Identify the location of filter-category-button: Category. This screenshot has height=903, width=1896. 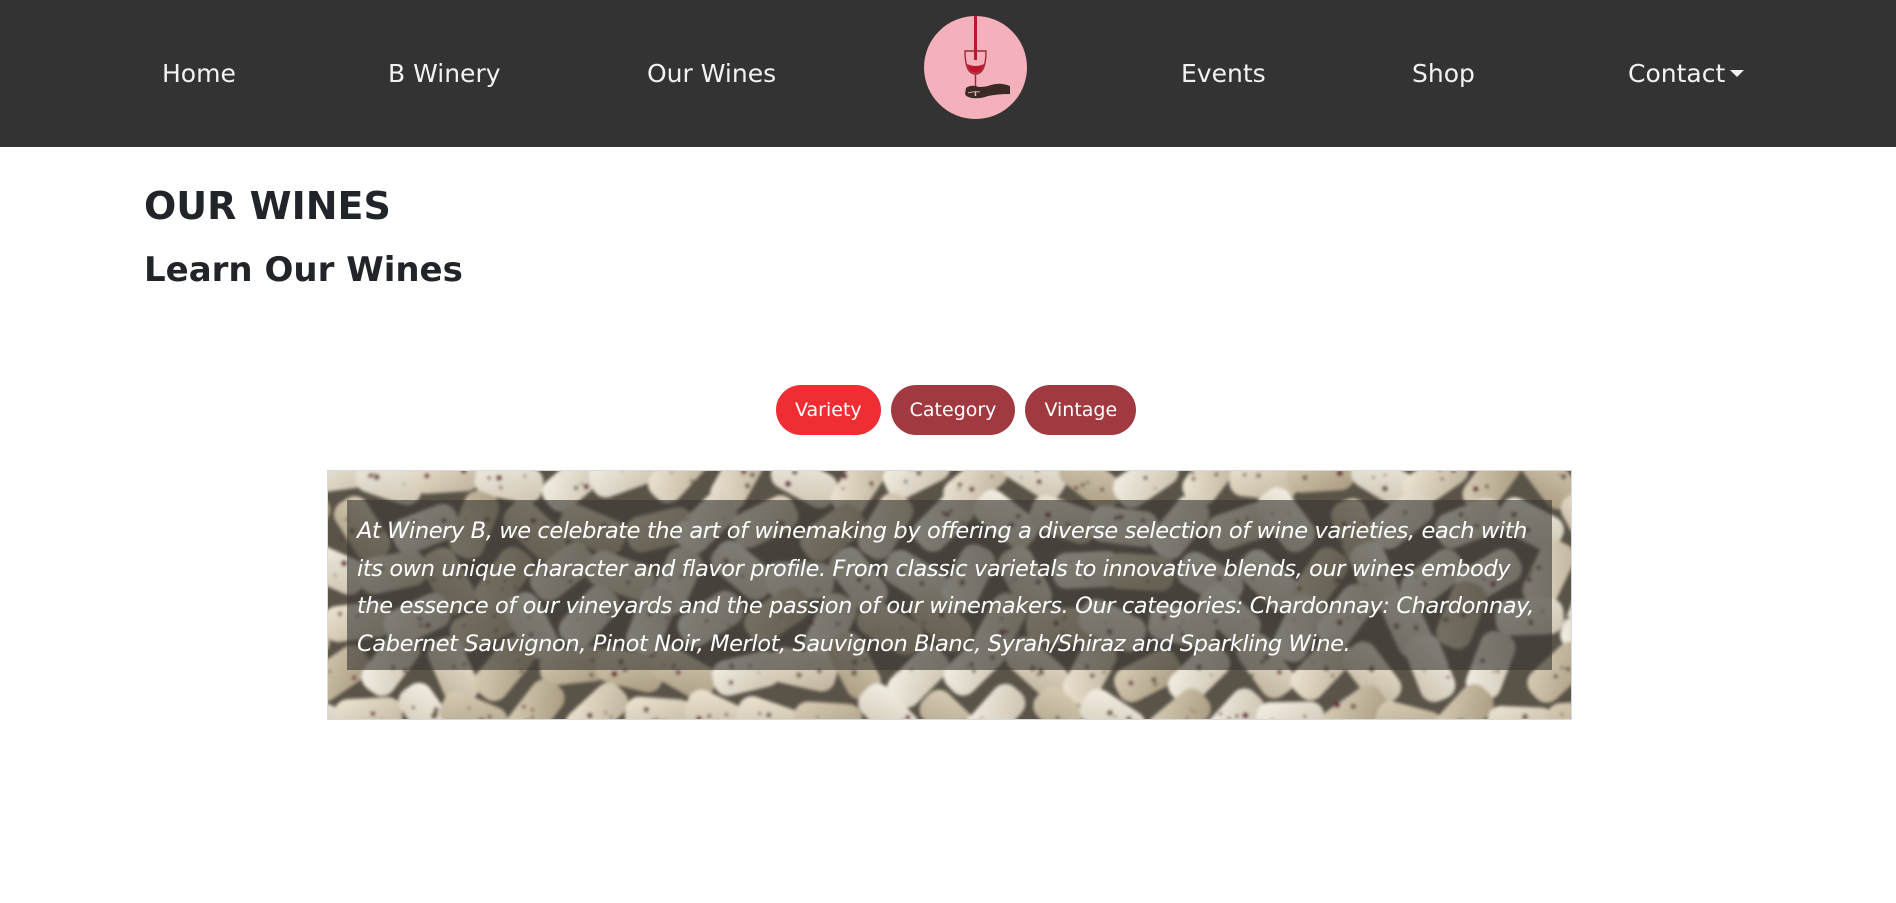
(953, 410).